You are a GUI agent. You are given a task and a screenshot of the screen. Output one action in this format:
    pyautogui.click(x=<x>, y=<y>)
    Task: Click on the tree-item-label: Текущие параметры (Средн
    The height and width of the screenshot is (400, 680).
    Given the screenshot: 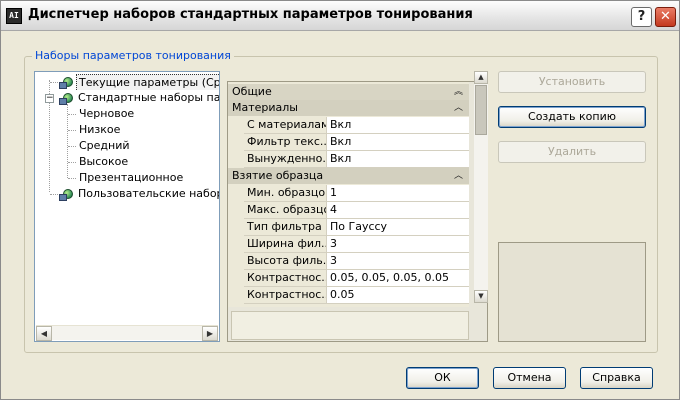 What is the action you would take?
    pyautogui.click(x=147, y=82)
    